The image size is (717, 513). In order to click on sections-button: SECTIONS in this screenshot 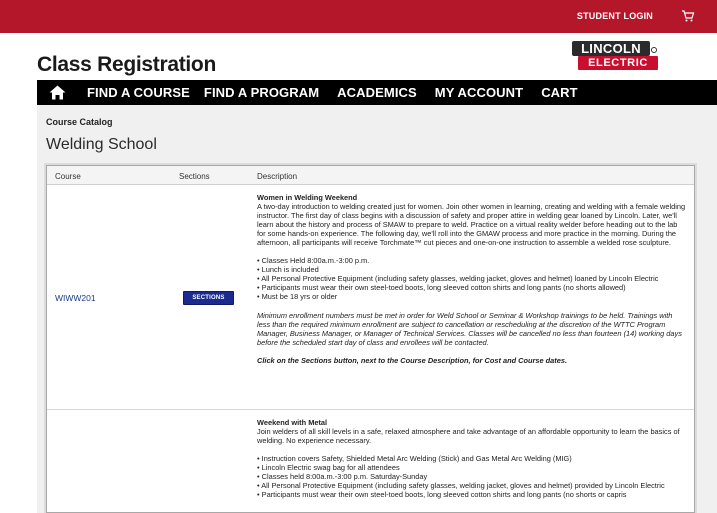, I will do `click(208, 298)`.